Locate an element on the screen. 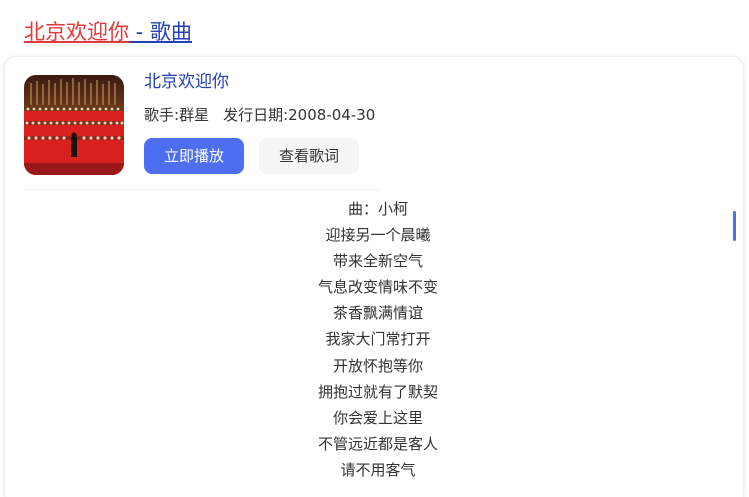 This screenshot has height=497, width=749. song-title-link: 北京欢迎你 is located at coordinates (186, 82).